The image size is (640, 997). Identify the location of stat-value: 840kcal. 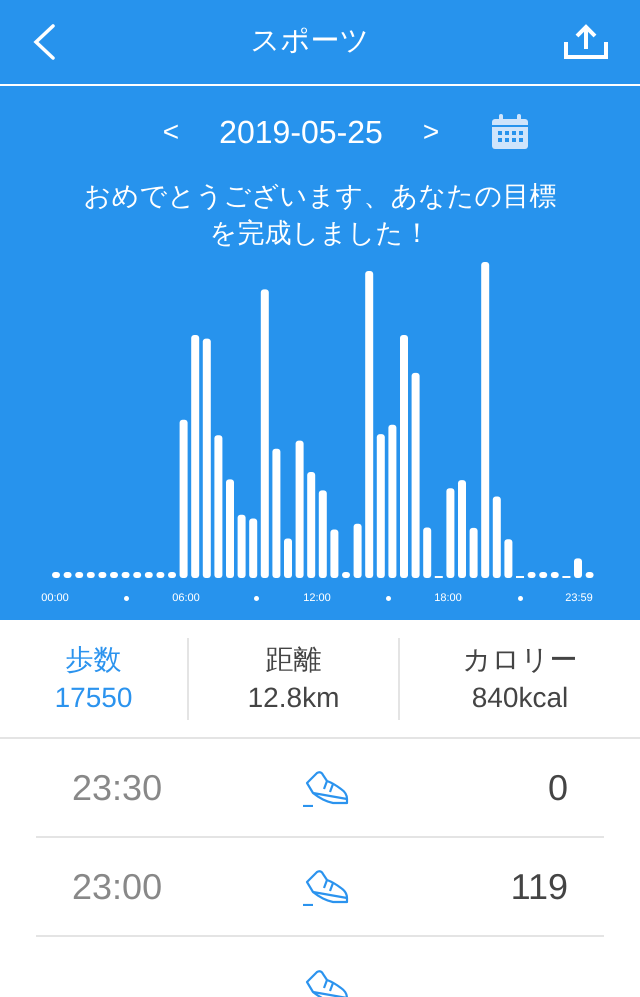
(520, 697).